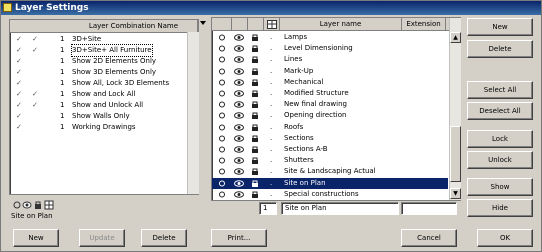  What do you see at coordinates (330, 115) in the screenshot?
I see `layer-row: . Opening direction` at bounding box center [330, 115].